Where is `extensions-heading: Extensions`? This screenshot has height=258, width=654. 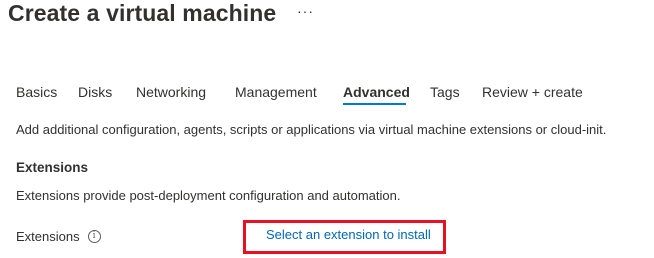
extensions-heading: Extensions is located at coordinates (52, 167).